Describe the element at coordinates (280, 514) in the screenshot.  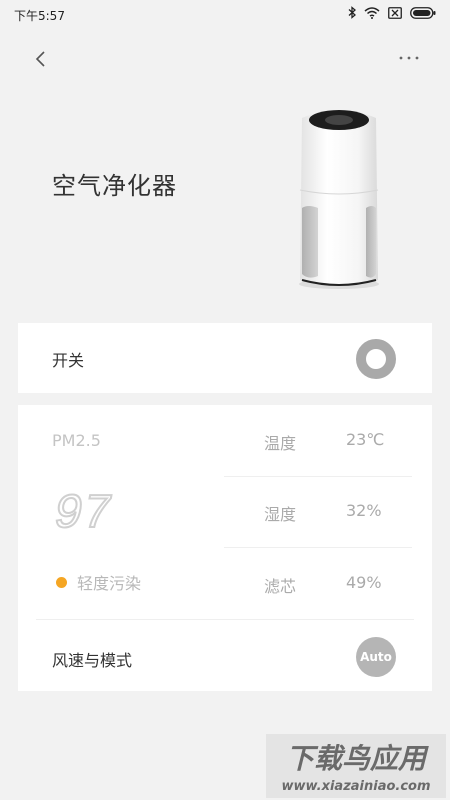
I see `metric-name: 湿度` at that location.